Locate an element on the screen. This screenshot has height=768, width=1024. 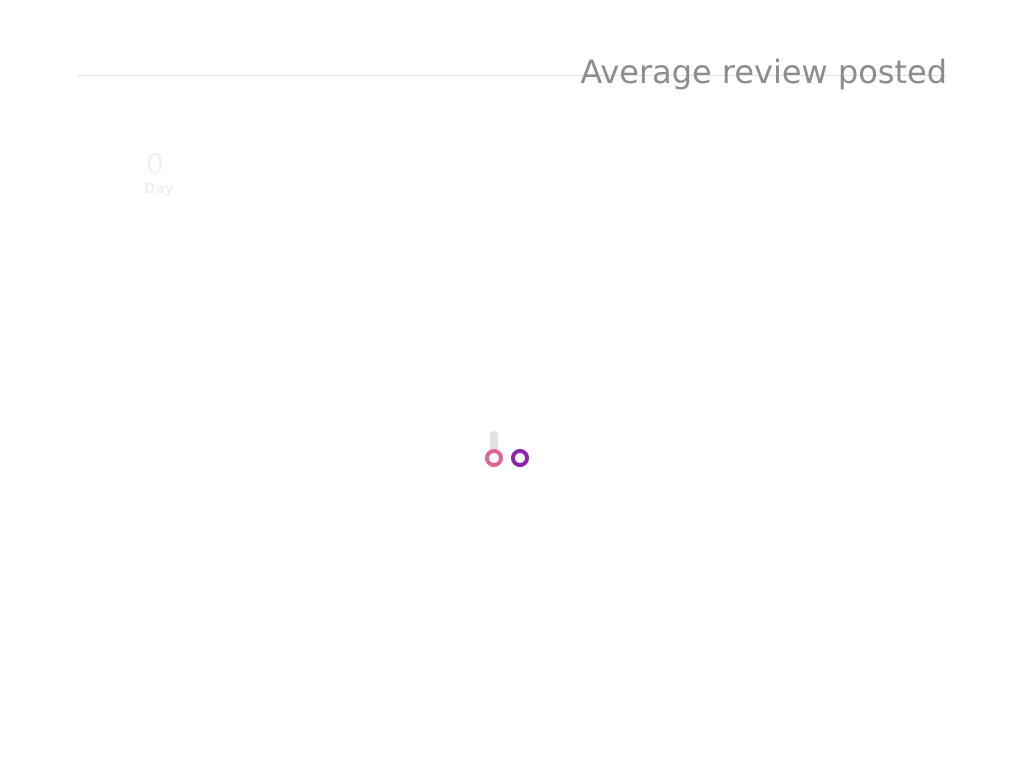
average-review-stat: 0 Day is located at coordinates (174, 173).